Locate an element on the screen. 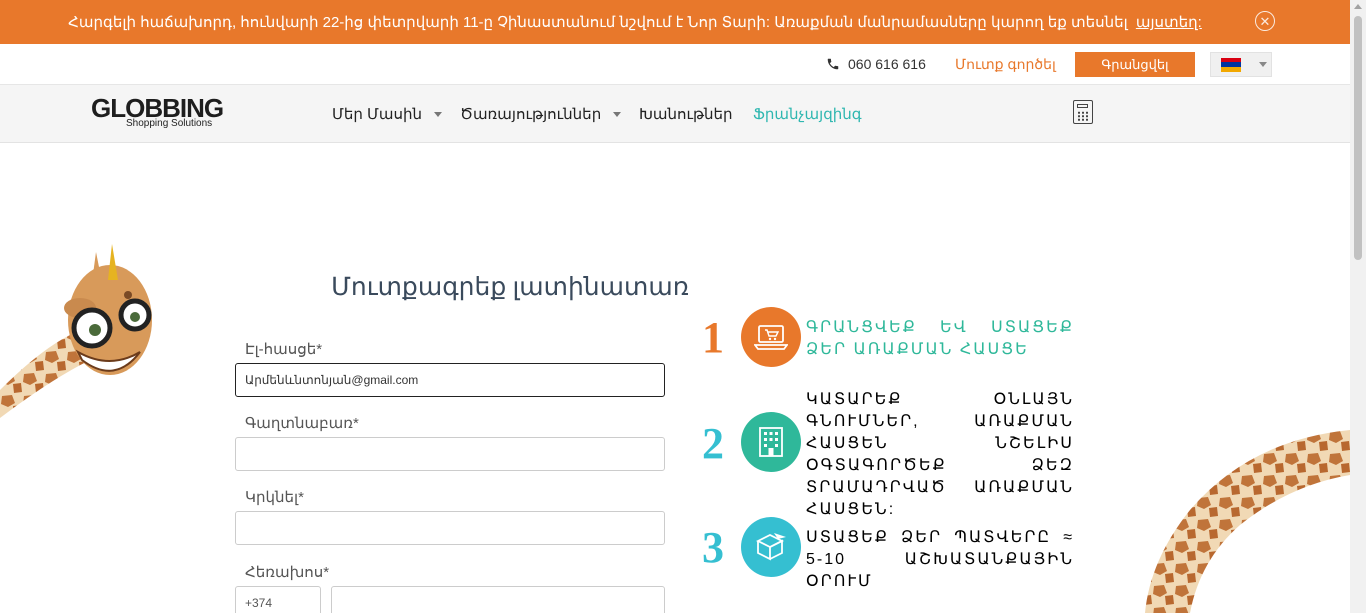 This screenshot has height=613, width=1366. scroll-up-arrow-icon is located at coordinates (1358, 6).